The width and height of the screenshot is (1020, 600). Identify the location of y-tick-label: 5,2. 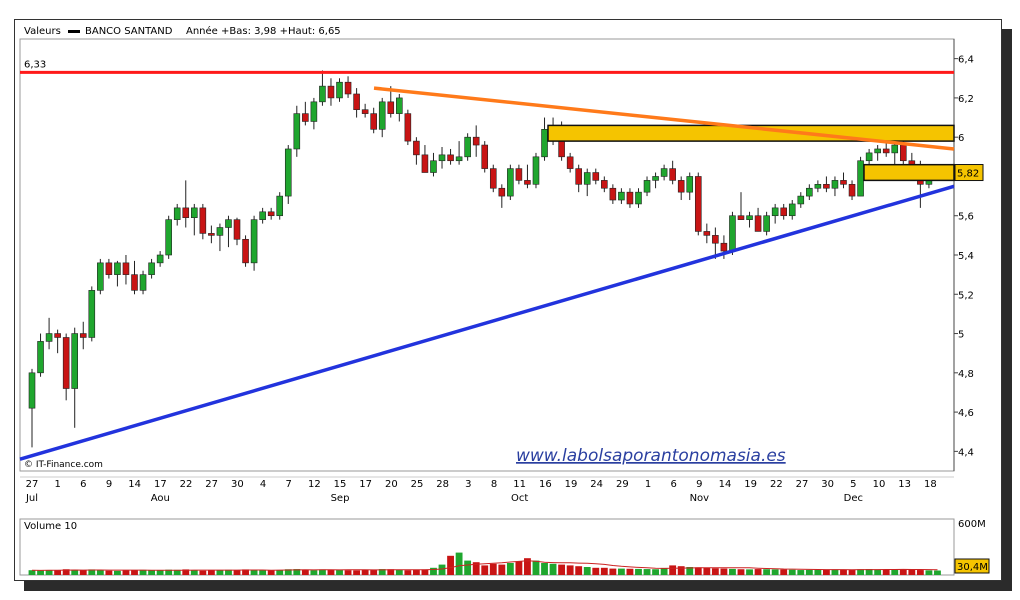
(966, 295).